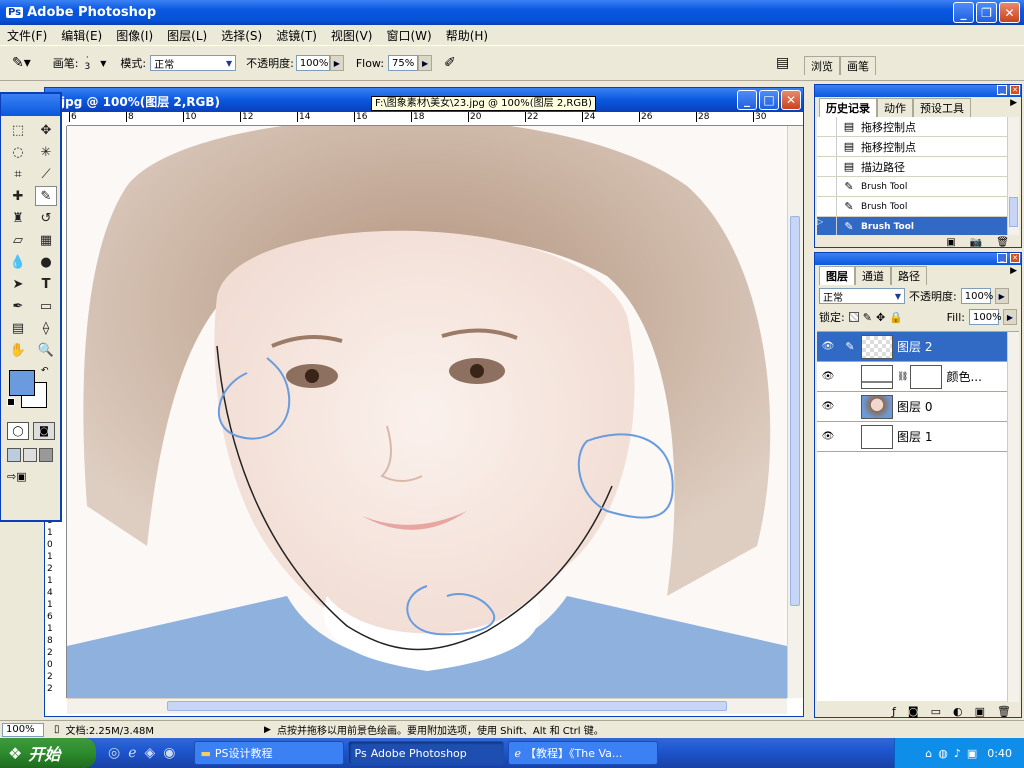  I want to click on shape-tool-icon: ▭, so click(46, 306).